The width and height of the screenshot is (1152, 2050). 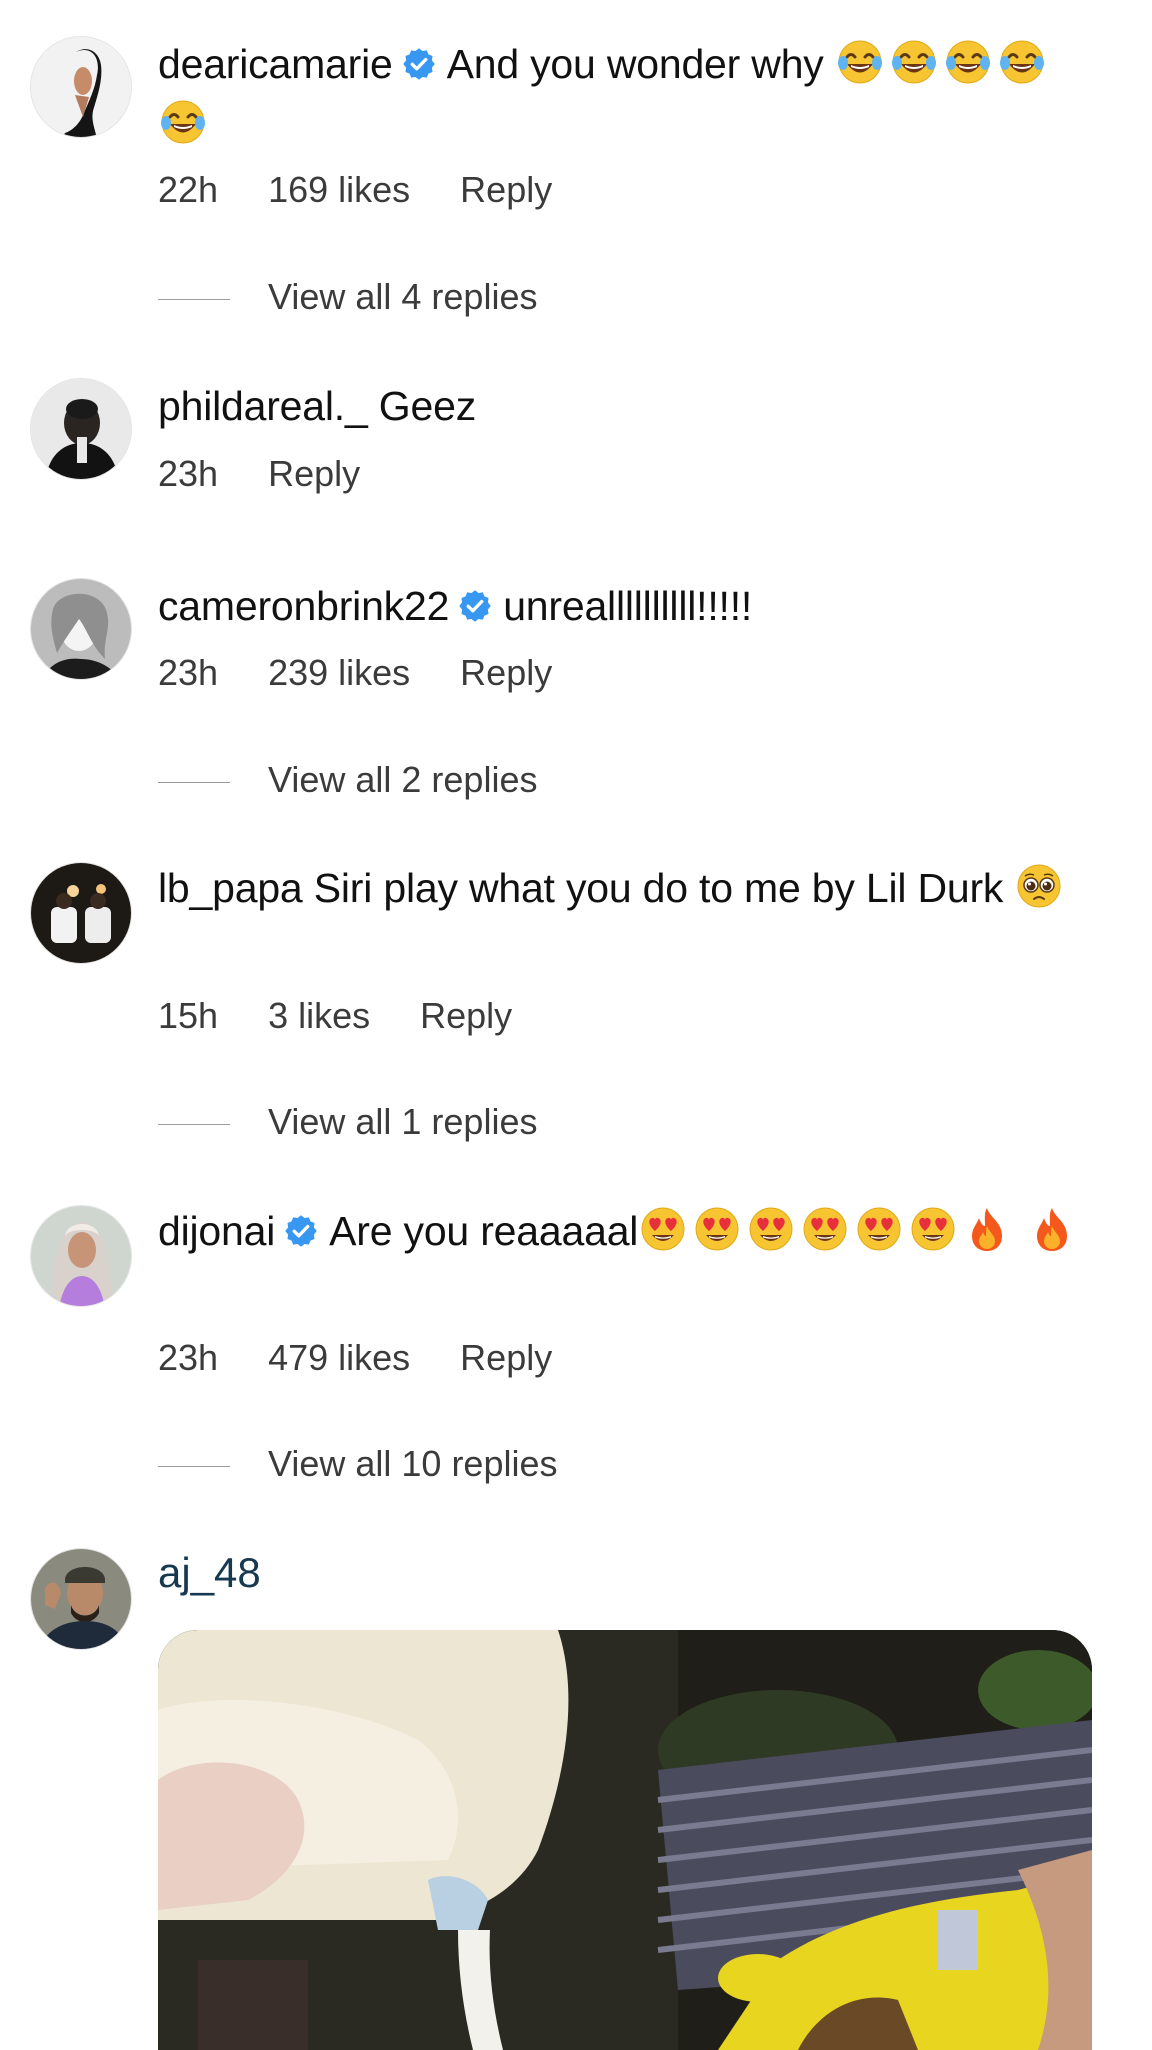 I want to click on comment-text: Geez, so click(x=427, y=406).